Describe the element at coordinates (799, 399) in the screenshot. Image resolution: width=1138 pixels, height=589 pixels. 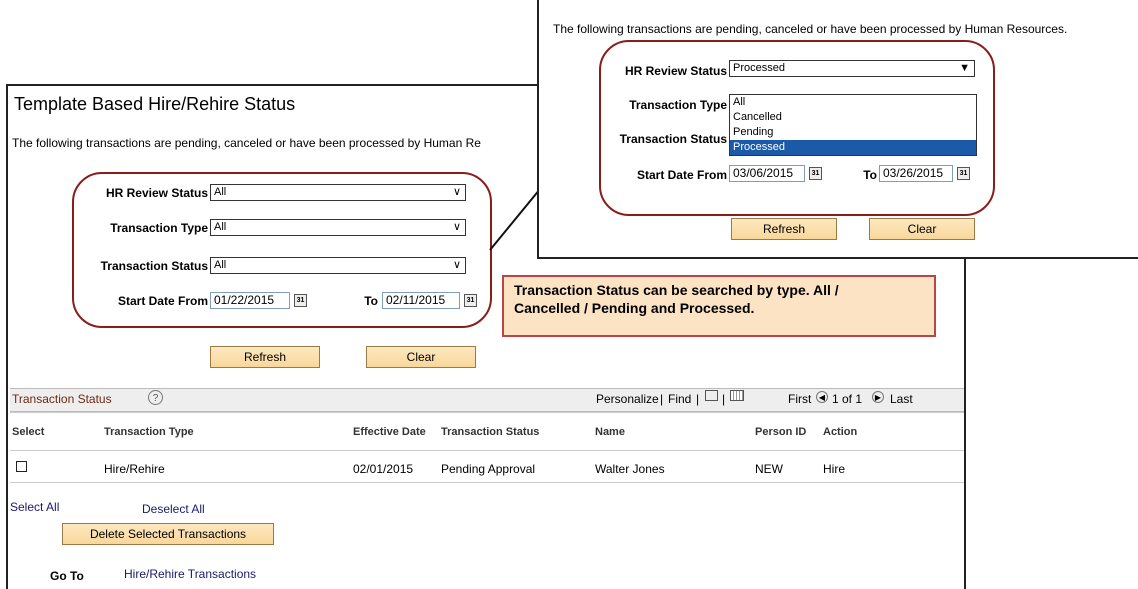
I see `first-link: First` at that location.